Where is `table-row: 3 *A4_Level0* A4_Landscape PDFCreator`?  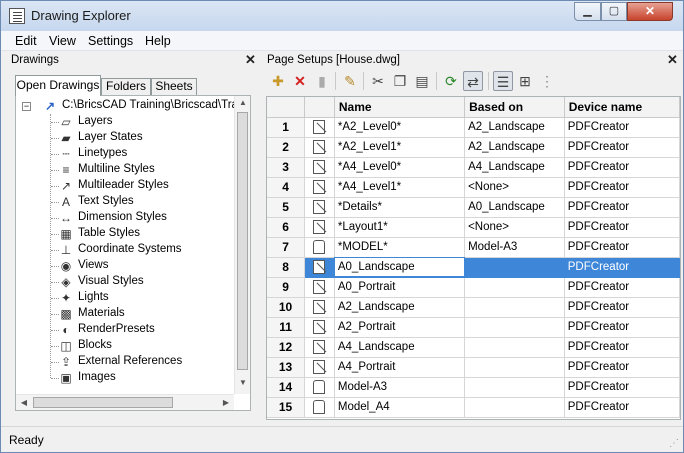 table-row: 3 *A4_Level0* A4_Landscape PDFCreator is located at coordinates (473, 167).